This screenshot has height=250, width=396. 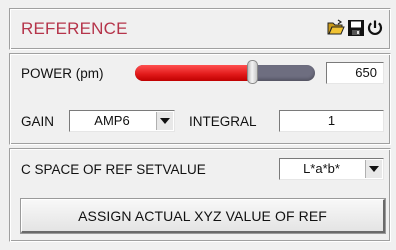 What do you see at coordinates (193, 73) in the screenshot?
I see `power-slider-fill` at bounding box center [193, 73].